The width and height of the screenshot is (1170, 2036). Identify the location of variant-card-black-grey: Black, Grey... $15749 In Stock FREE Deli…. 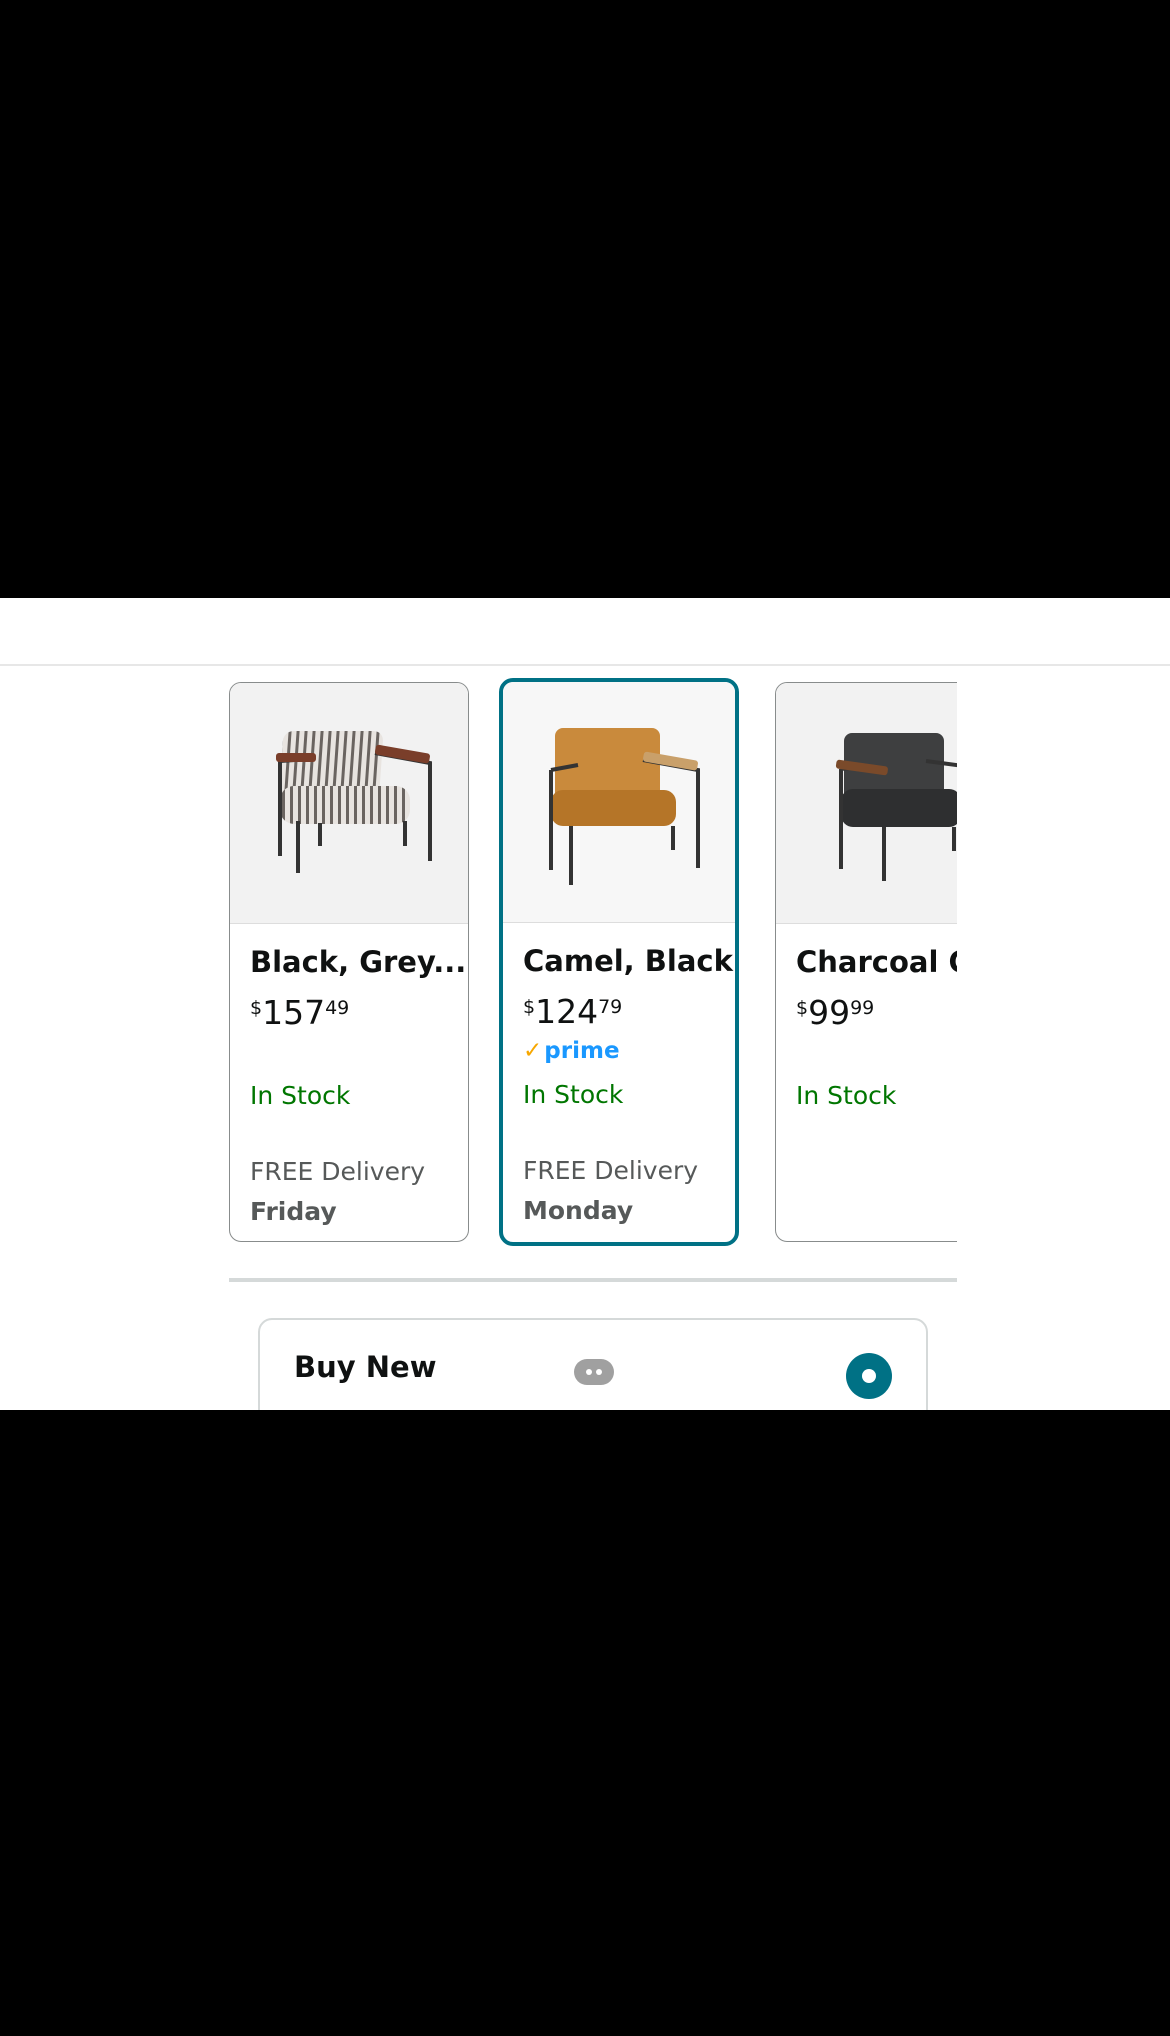
(349, 962).